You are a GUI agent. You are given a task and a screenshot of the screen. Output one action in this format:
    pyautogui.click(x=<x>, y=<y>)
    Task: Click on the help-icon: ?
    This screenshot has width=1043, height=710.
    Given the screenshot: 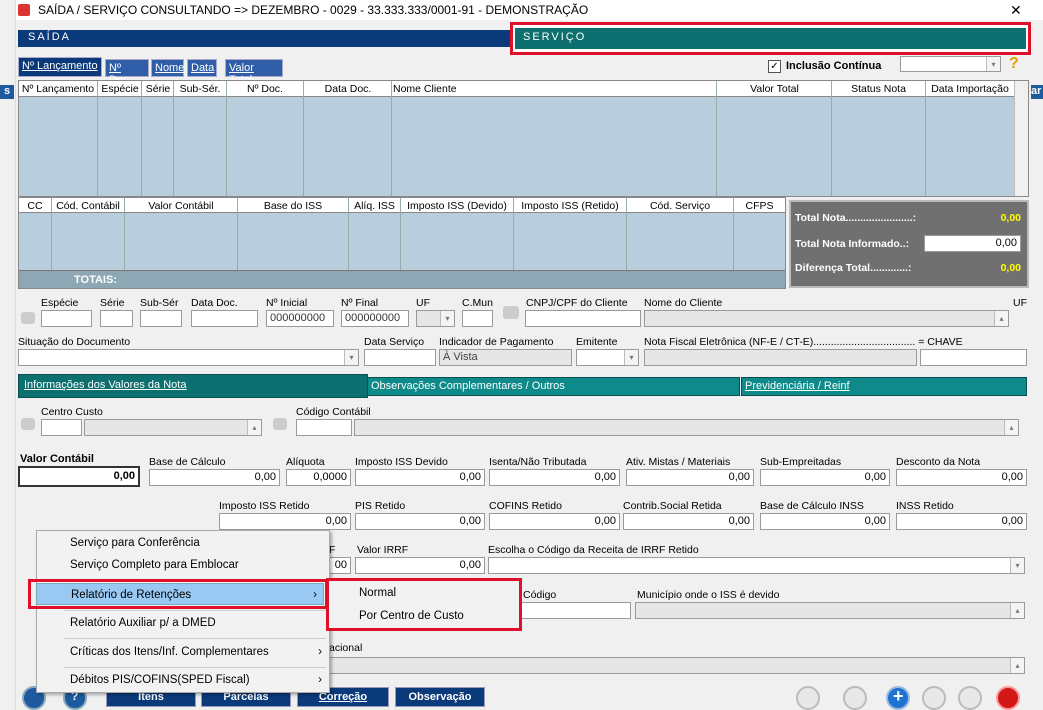 What is the action you would take?
    pyautogui.click(x=1017, y=64)
    